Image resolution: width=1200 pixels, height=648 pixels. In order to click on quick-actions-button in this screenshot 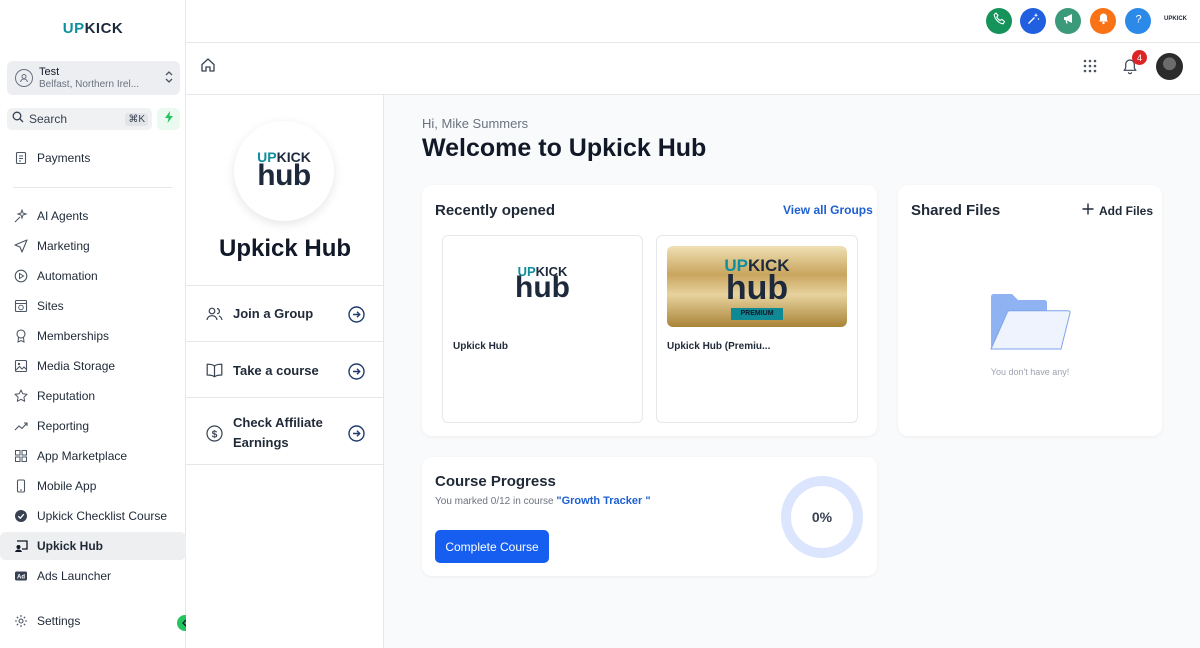, I will do `click(168, 119)`.